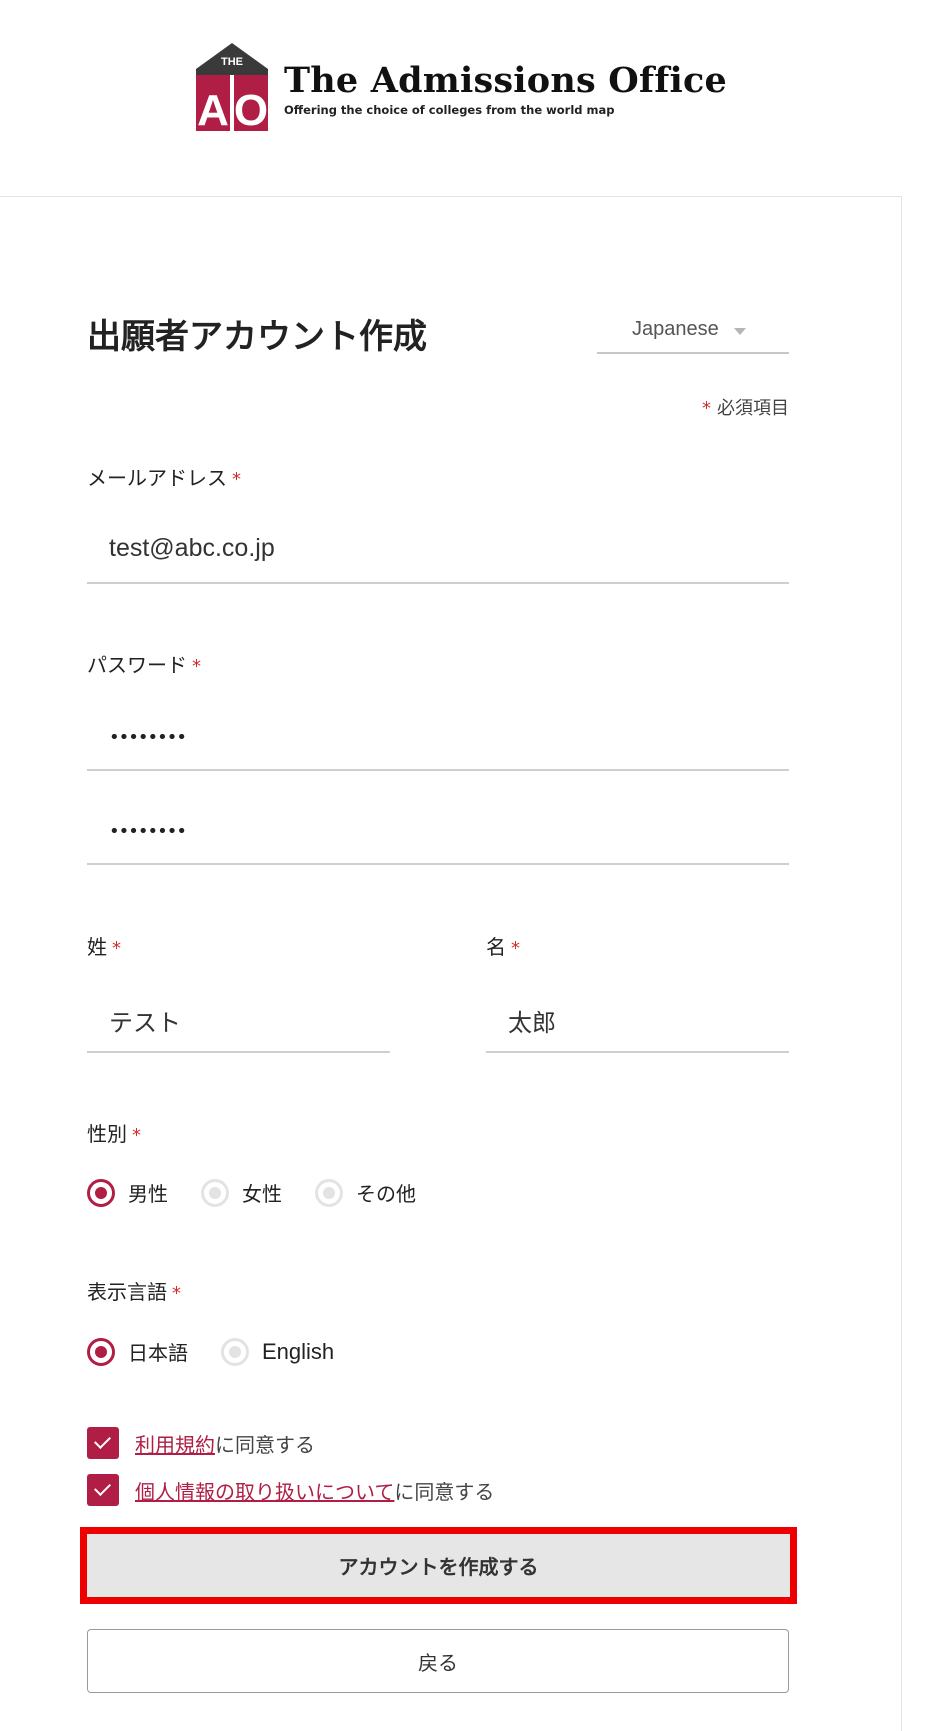 This screenshot has width=937, height=1731. I want to click on logo-mark-icon: THE A O, so click(232, 89).